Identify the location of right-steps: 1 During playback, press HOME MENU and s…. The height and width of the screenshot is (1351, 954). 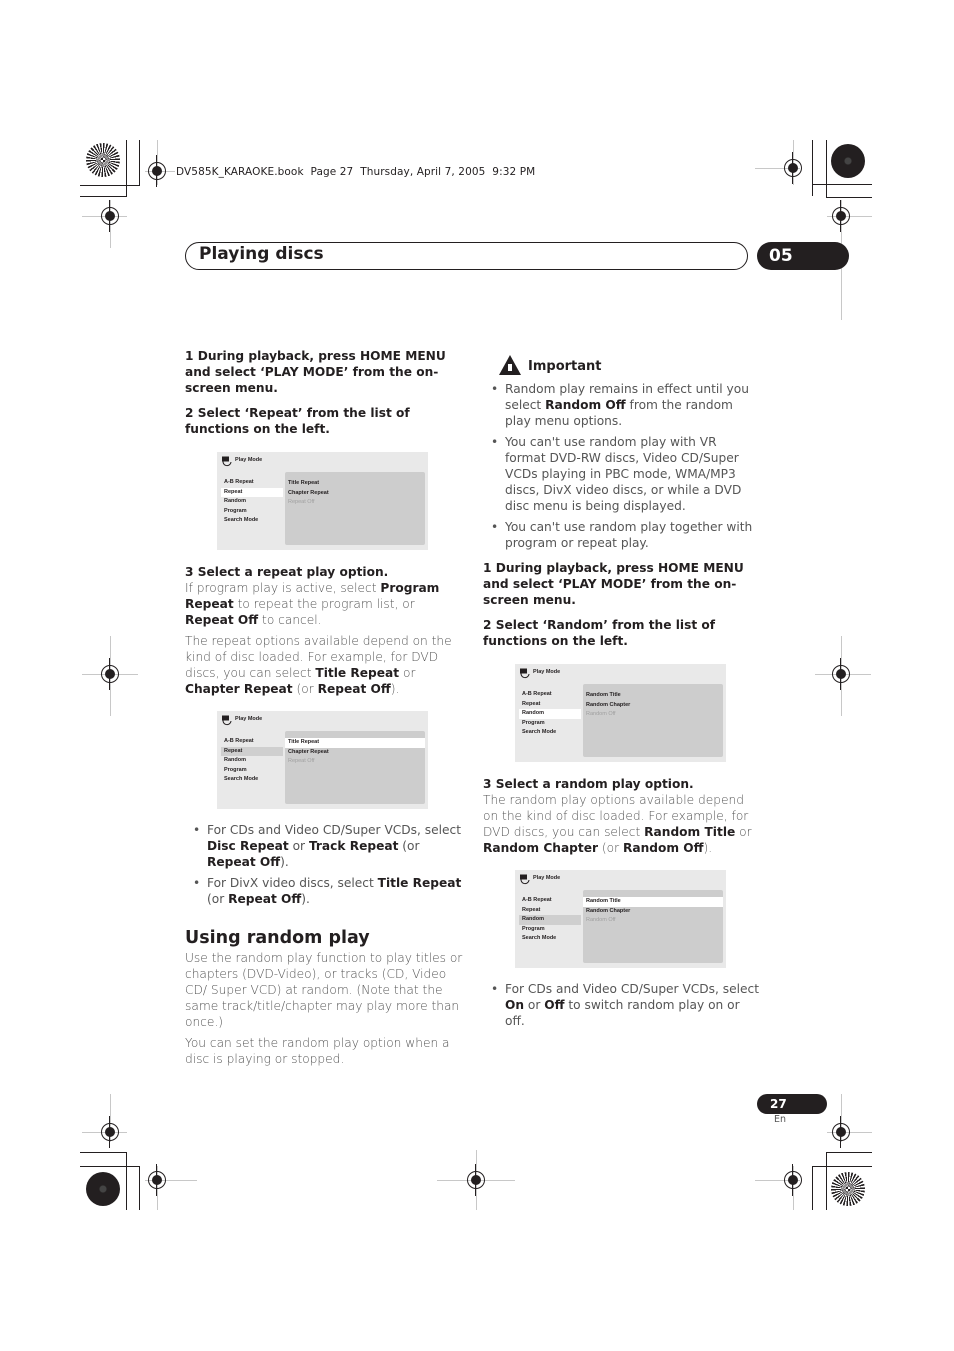
(621, 604).